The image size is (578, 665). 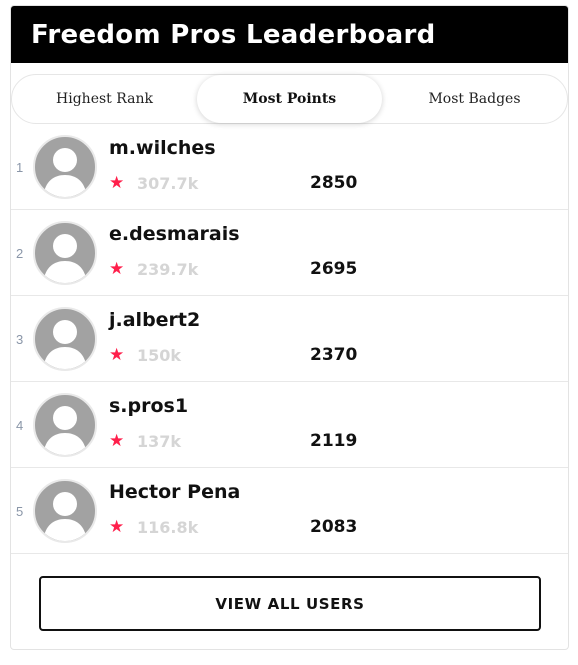 What do you see at coordinates (159, 355) in the screenshot?
I see `points-total: 150k` at bounding box center [159, 355].